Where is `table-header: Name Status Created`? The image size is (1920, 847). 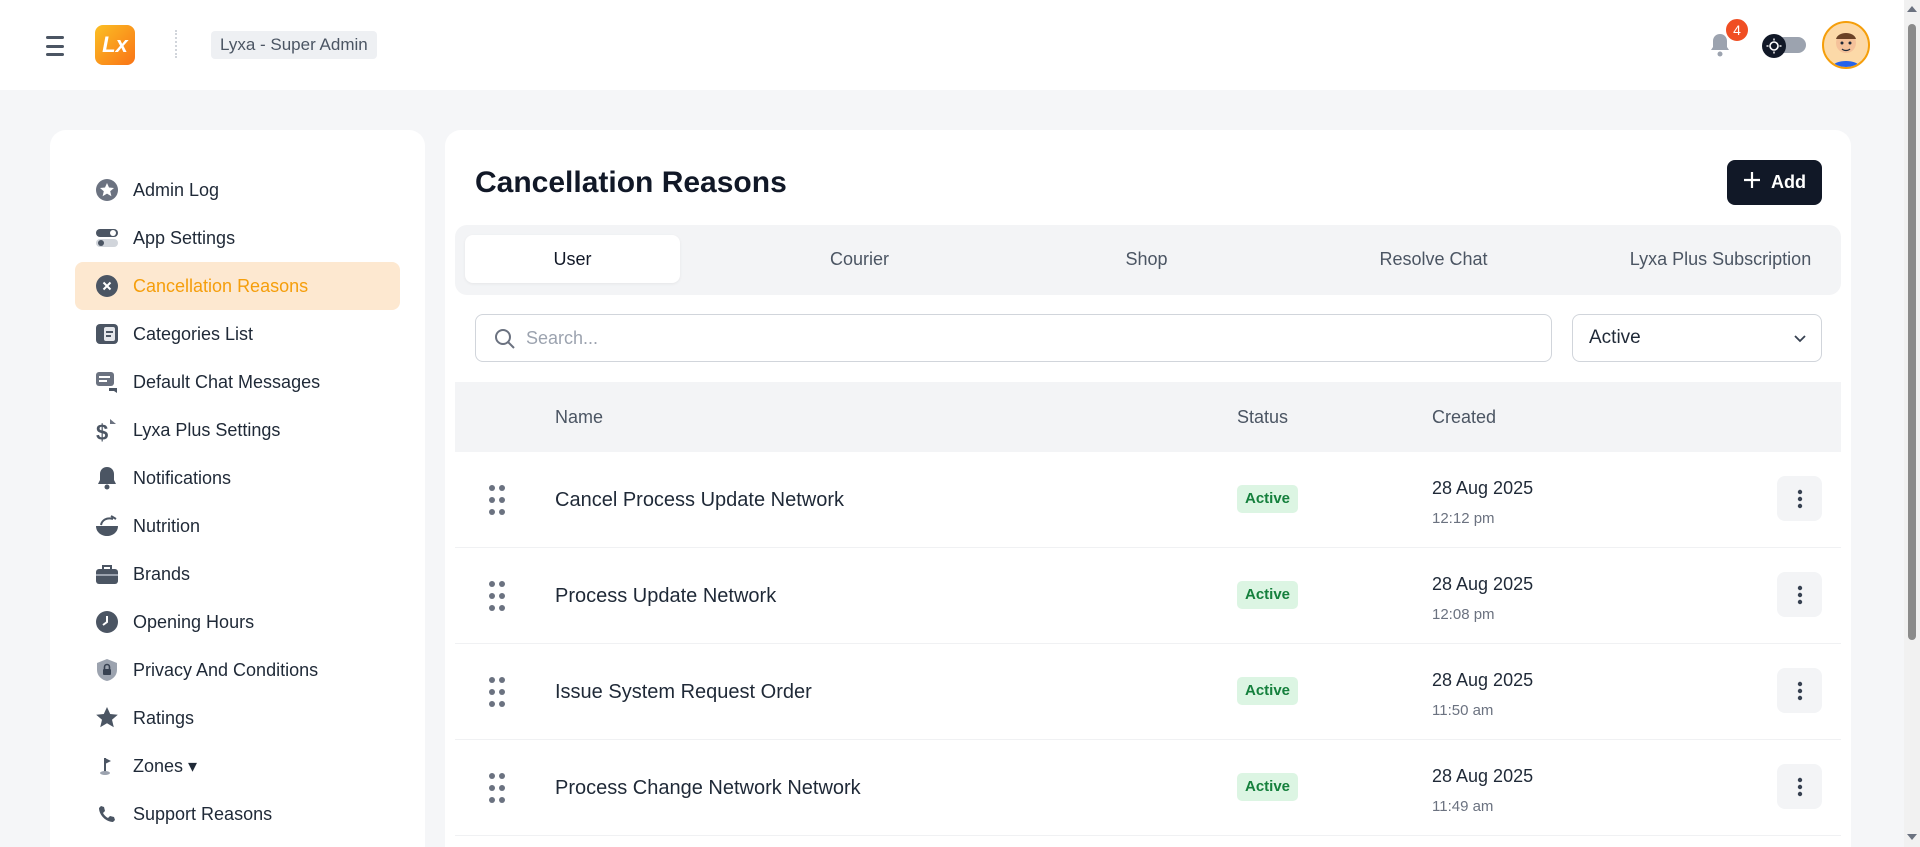 table-header: Name Status Created is located at coordinates (1148, 417).